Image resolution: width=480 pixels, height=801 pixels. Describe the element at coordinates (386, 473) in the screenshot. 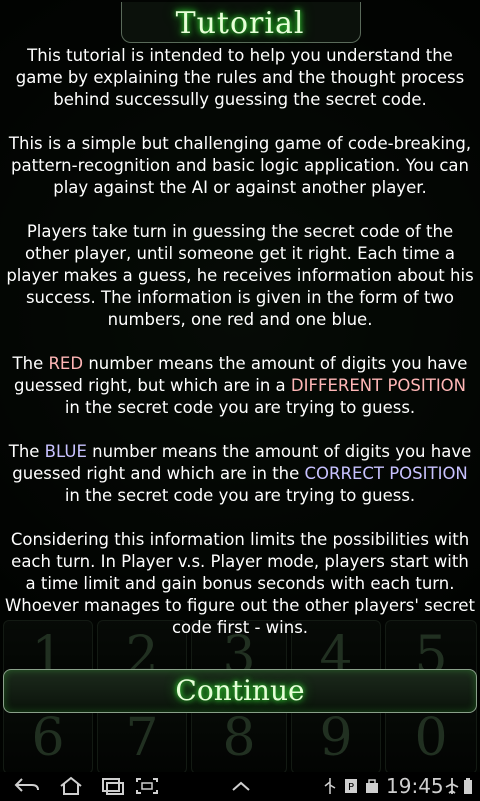

I see `correct-position-keyword: CORRECT POSITION` at that location.